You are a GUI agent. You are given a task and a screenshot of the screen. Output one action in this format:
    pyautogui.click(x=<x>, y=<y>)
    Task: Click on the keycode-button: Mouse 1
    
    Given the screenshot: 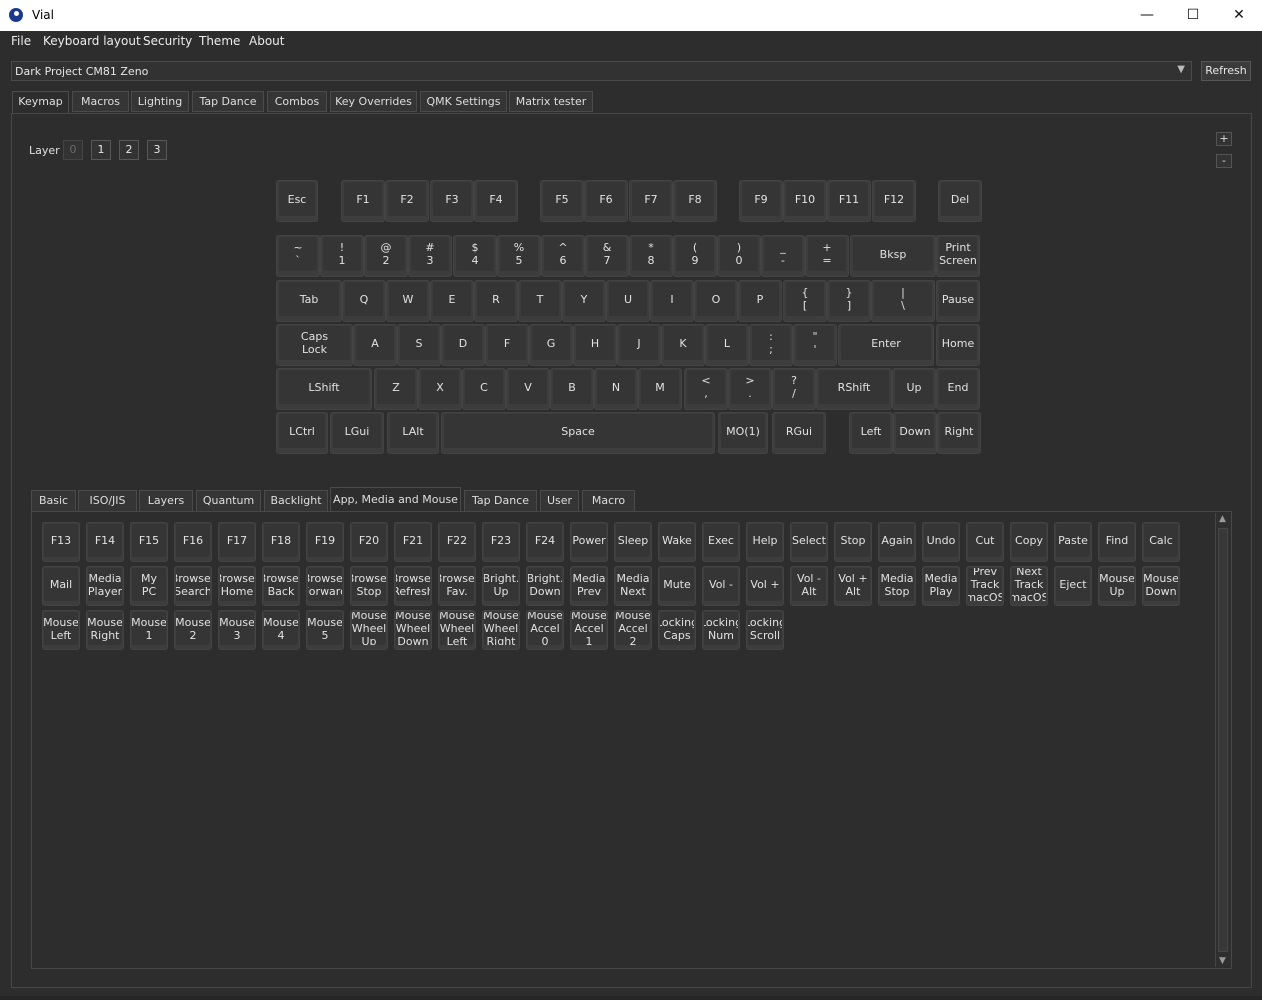 What is the action you would take?
    pyautogui.click(x=149, y=630)
    